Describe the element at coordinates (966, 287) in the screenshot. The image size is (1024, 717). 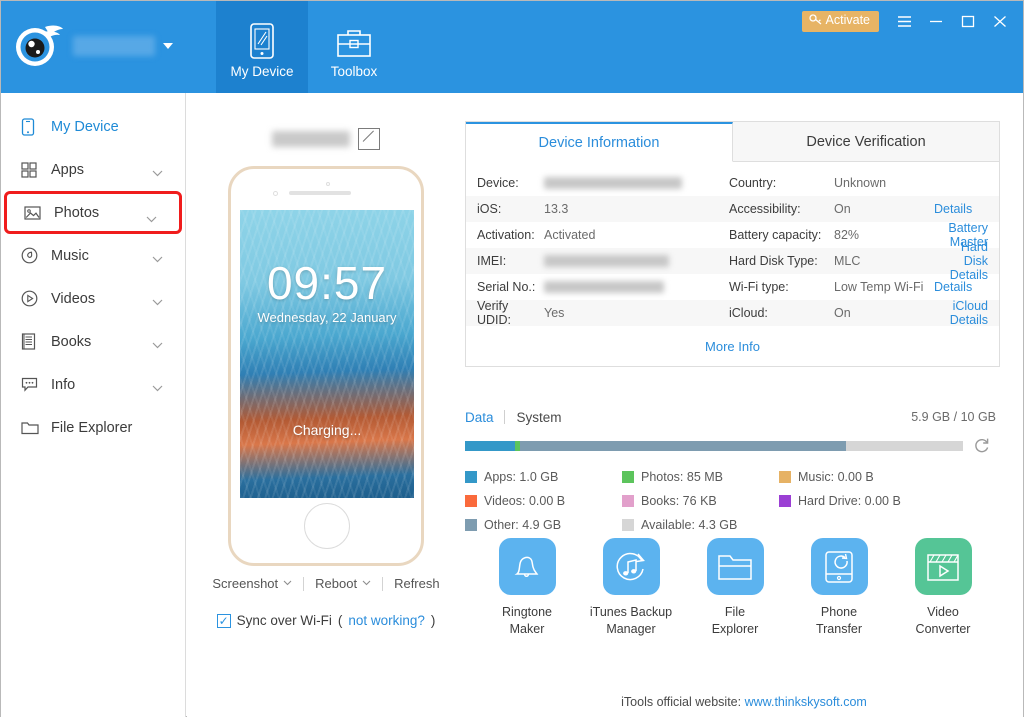
I see `wifi-details-link: Details` at that location.